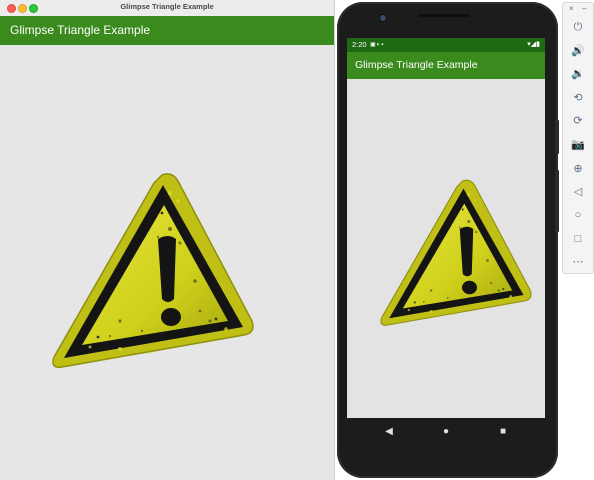 Image resolution: width=594 pixels, height=480 pixels. What do you see at coordinates (557, 201) in the screenshot?
I see `phone-volume-buttons` at bounding box center [557, 201].